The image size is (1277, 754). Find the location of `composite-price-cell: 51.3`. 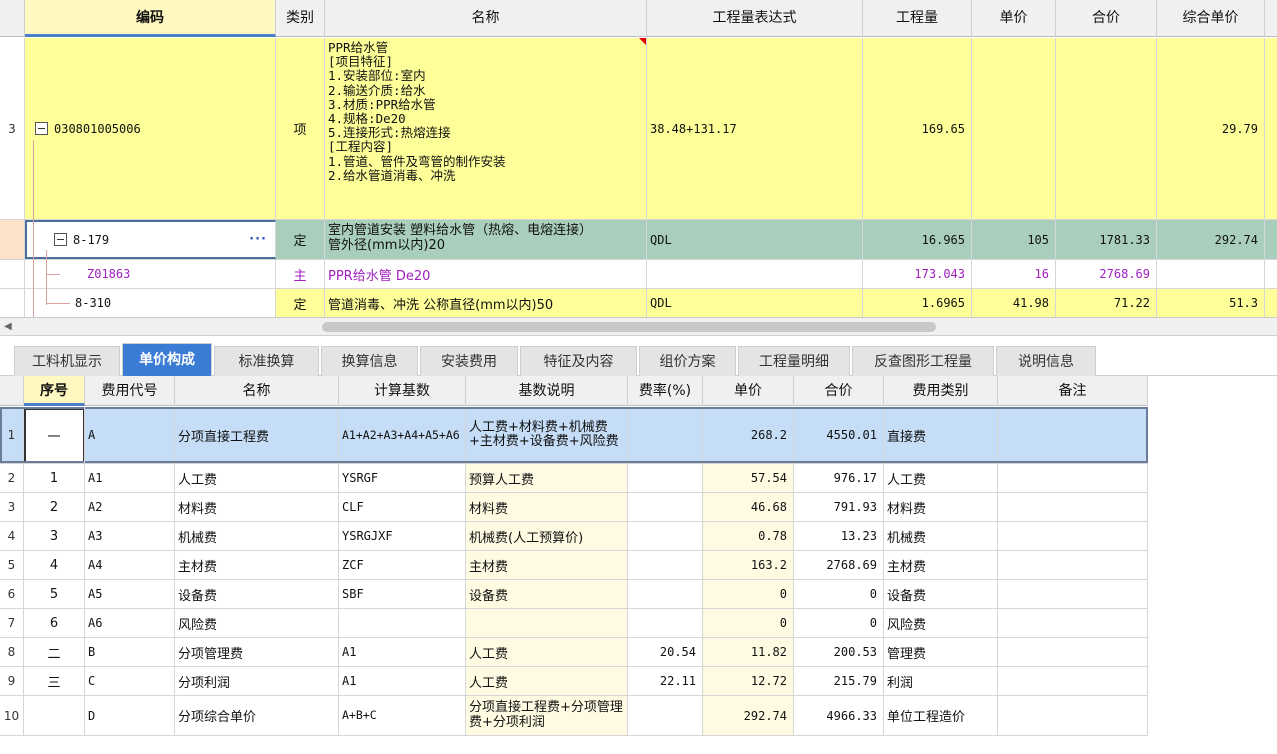

composite-price-cell: 51.3 is located at coordinates (1211, 303).